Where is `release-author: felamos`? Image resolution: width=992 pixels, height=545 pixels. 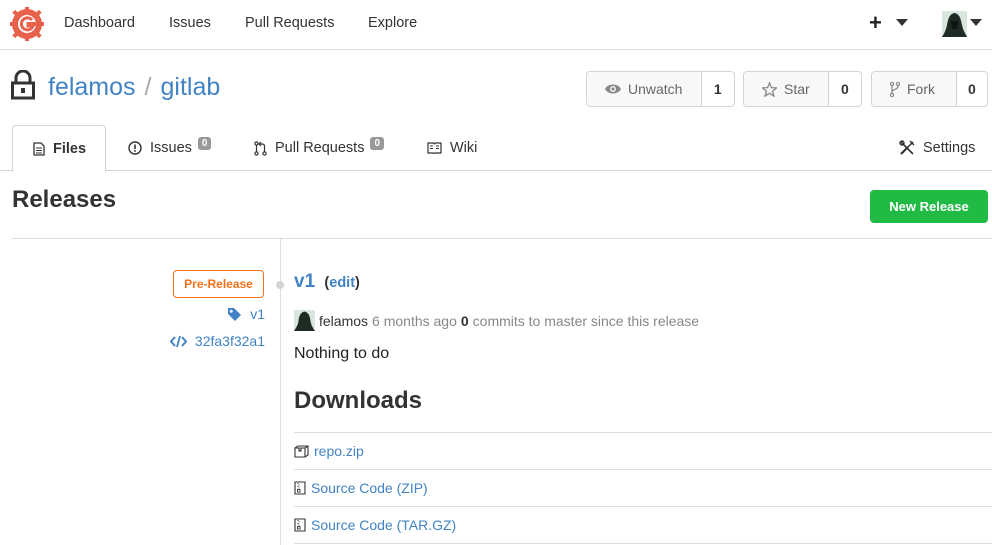
release-author: felamos is located at coordinates (343, 321).